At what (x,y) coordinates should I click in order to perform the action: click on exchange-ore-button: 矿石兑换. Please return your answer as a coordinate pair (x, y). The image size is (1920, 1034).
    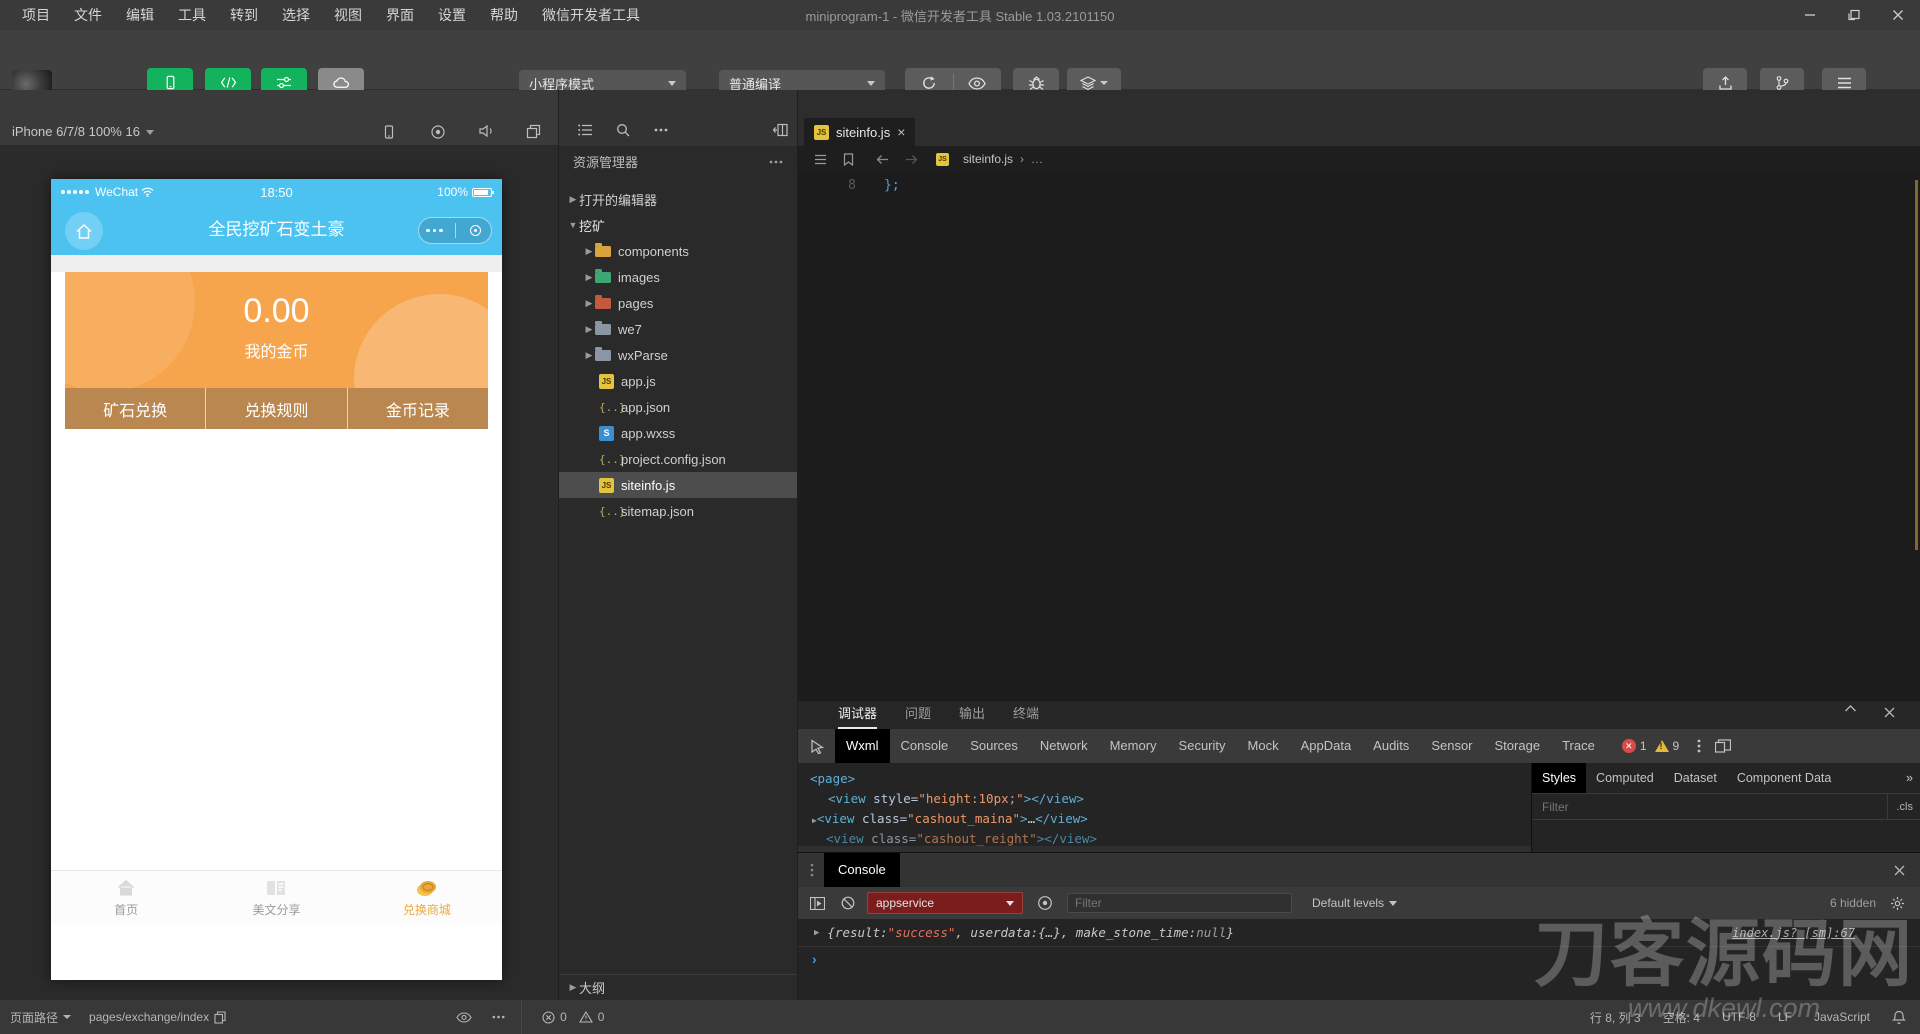
    Looking at the image, I should click on (135, 408).